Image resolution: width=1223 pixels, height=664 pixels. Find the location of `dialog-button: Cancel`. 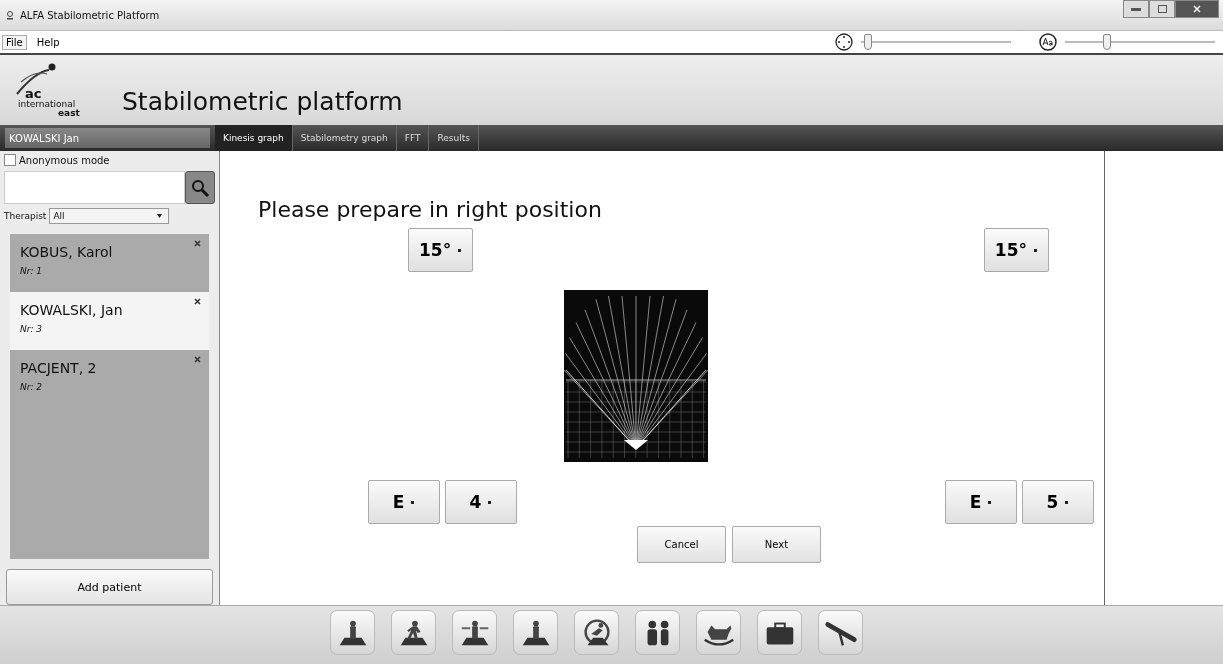

dialog-button: Cancel is located at coordinates (681, 544).